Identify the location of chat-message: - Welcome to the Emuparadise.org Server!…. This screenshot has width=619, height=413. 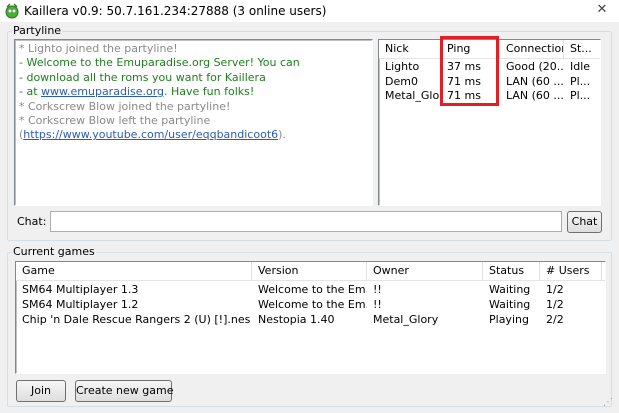
(159, 63).